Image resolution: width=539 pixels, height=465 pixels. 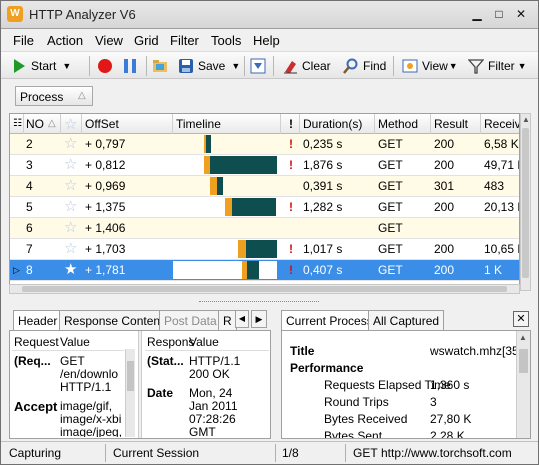 I want to click on splitter-grip, so click(x=259, y=301).